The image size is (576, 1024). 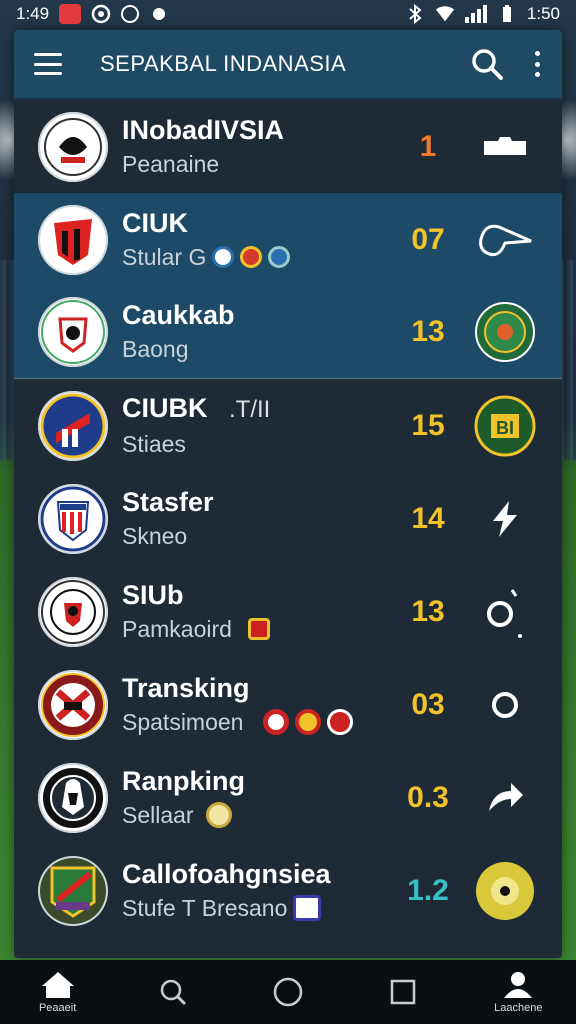 I want to click on chat-icon, so click(x=159, y=14).